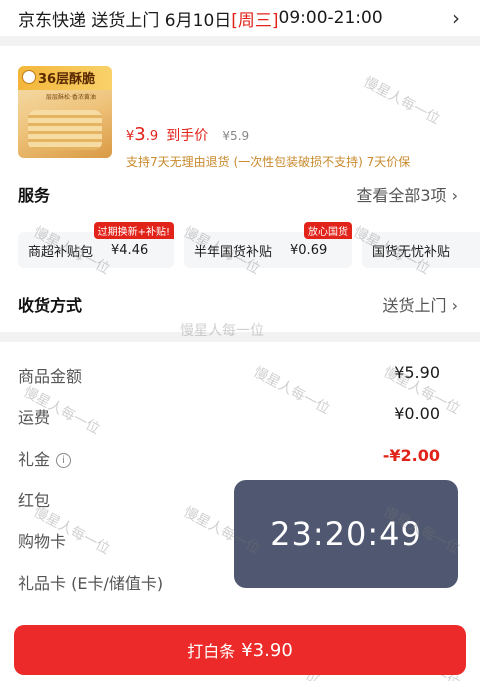  I want to click on pay-button: 打白条 ¥3.90, so click(240, 650).